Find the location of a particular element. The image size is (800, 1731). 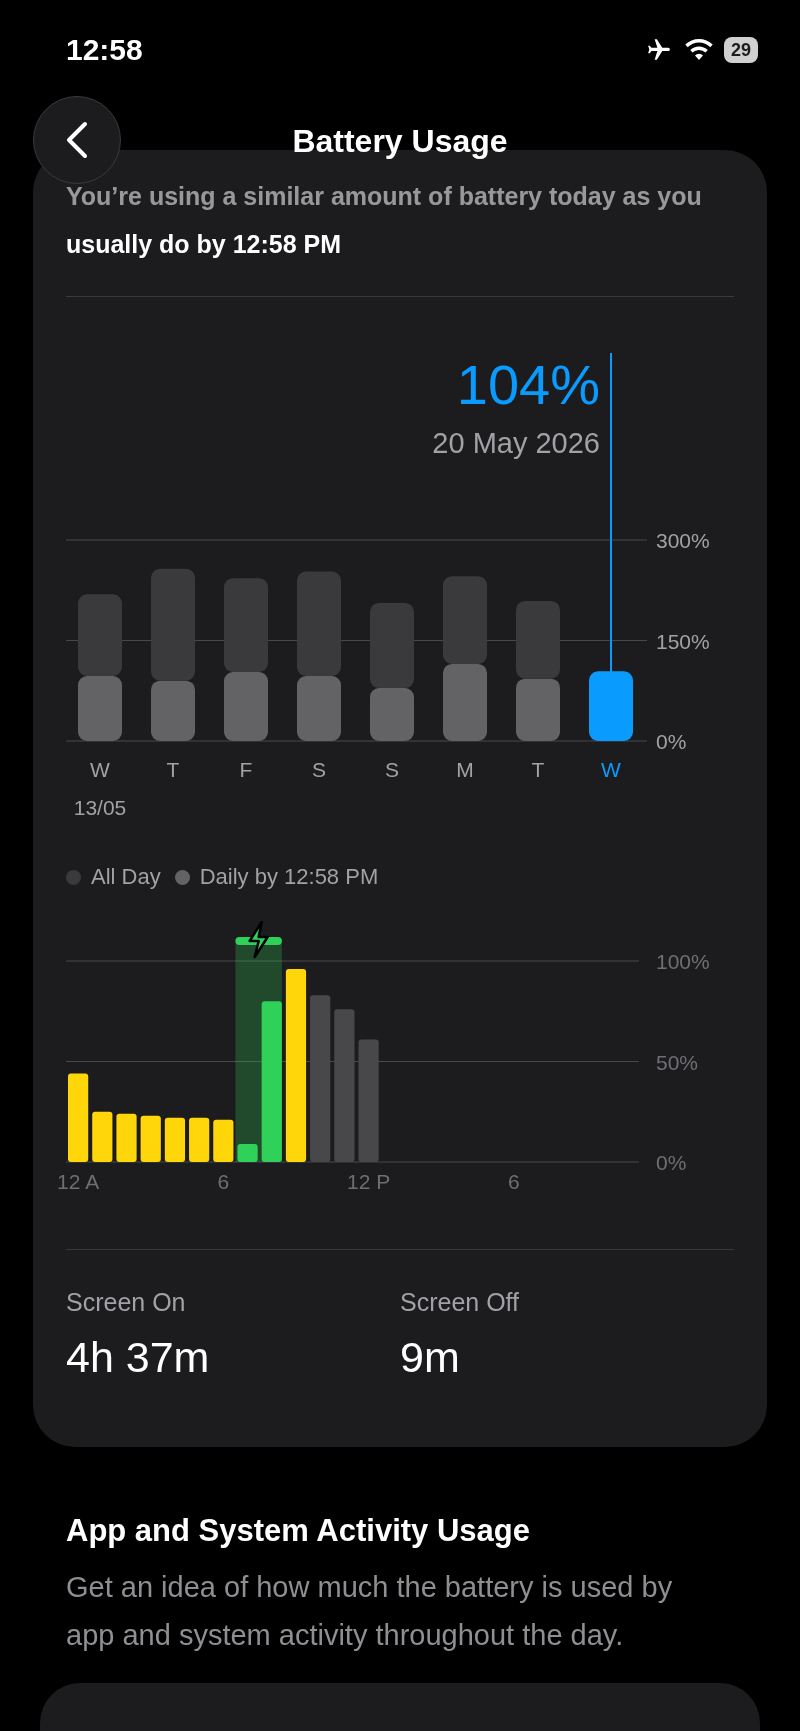

stat-value: 4h 37m is located at coordinates (138, 1357).